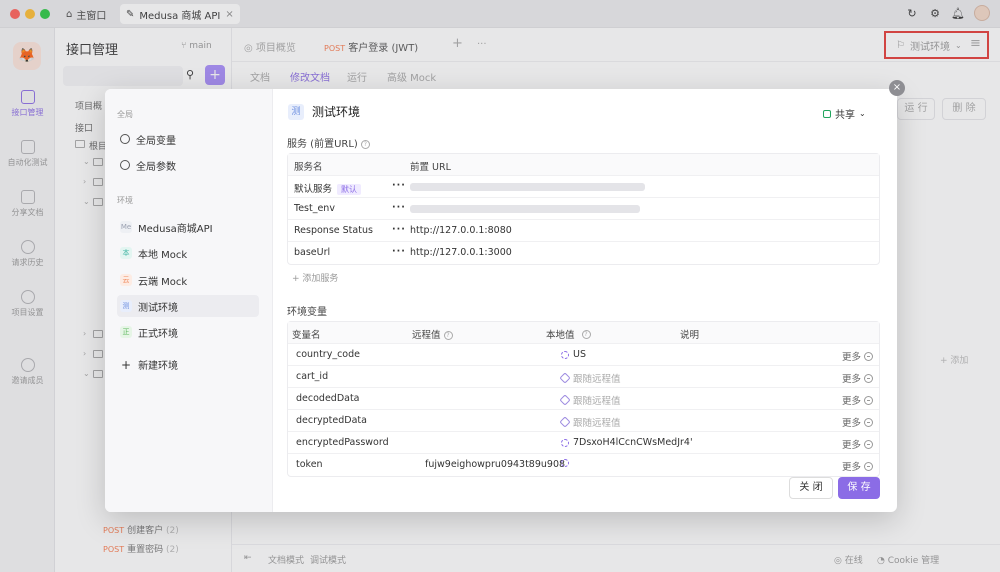  Describe the element at coordinates (328, 142) in the screenshot. I see `services-title: 服务 (前置URL)?` at that location.